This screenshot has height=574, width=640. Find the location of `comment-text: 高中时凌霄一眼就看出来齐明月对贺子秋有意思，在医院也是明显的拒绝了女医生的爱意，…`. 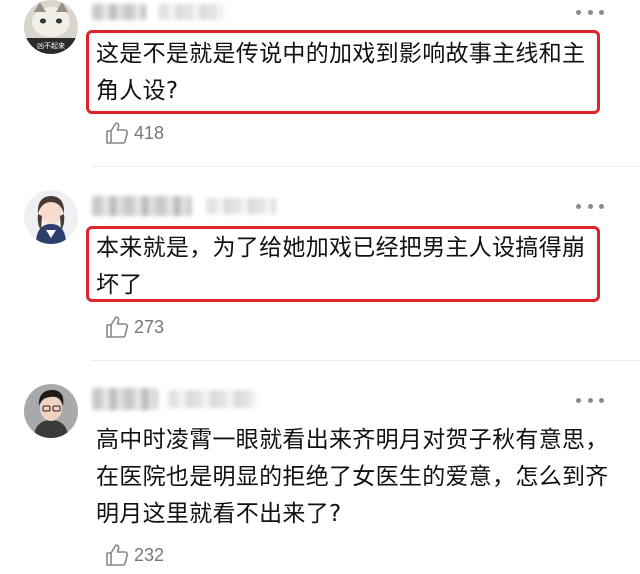

comment-text: 高中时凌霄一眼就看出来齐明月对贺子秋有意思，在医院也是明显的拒绝了女医生的爱意，… is located at coordinates (352, 477).